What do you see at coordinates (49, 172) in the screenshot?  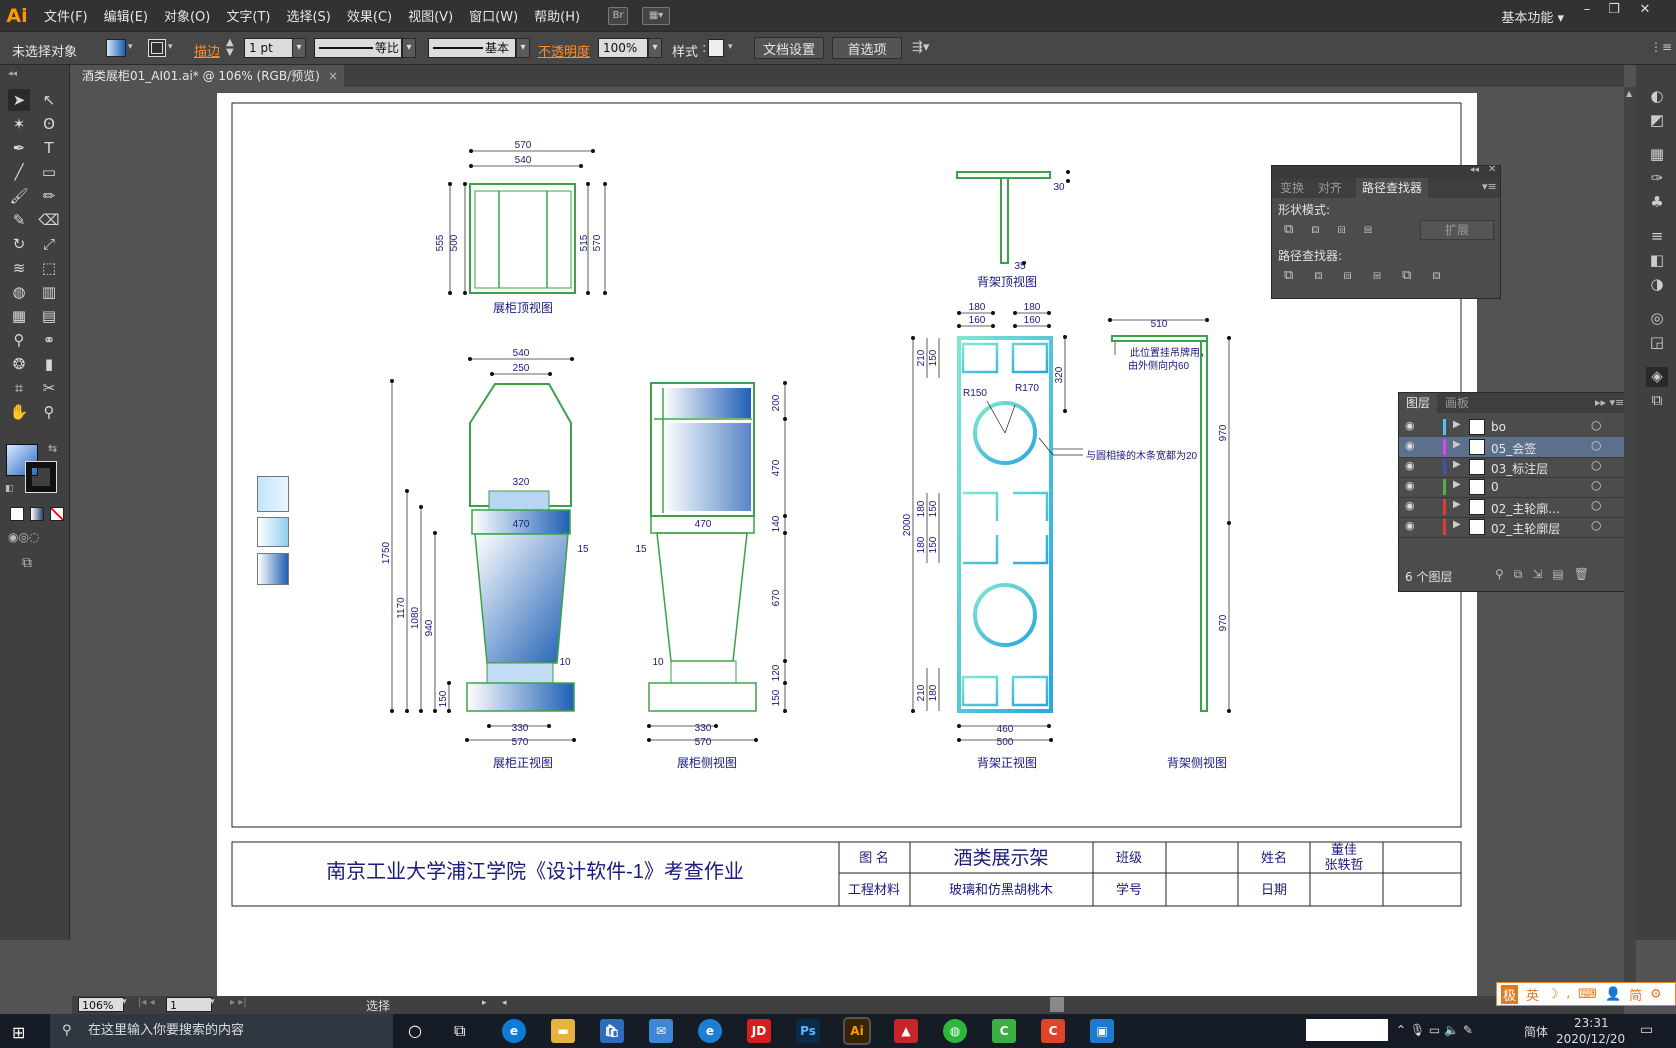 I see `rectangle-tool-icon: ▭` at bounding box center [49, 172].